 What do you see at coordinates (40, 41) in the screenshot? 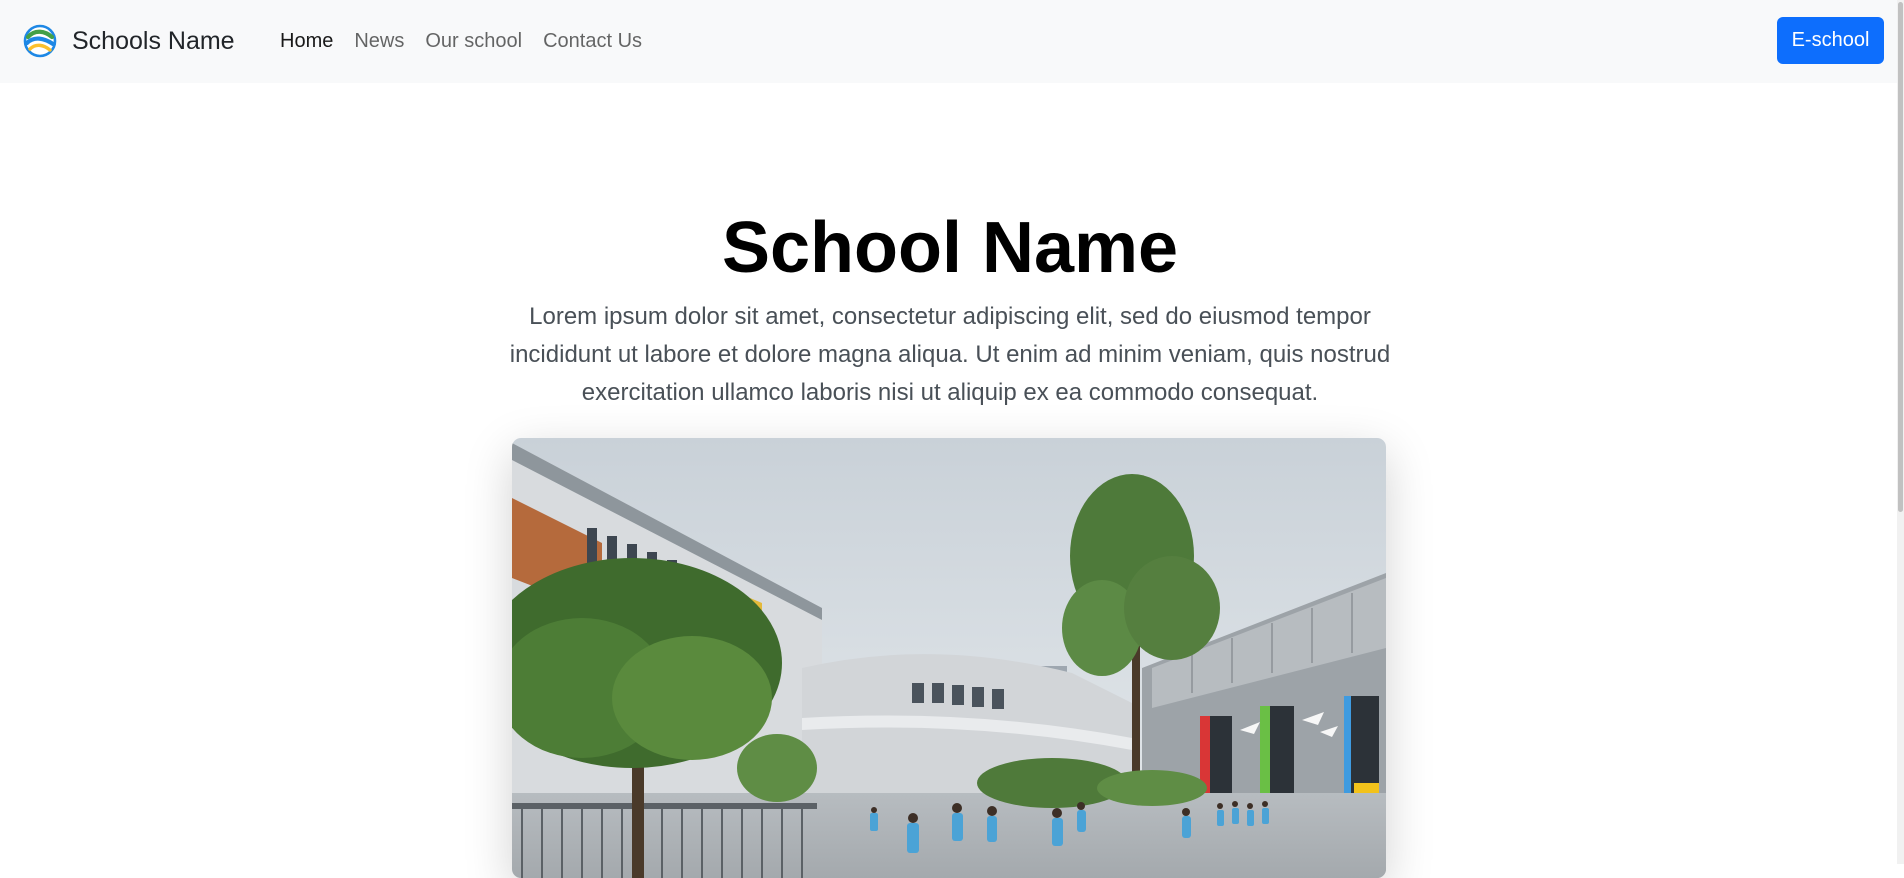
I see `school-logo-icon` at bounding box center [40, 41].